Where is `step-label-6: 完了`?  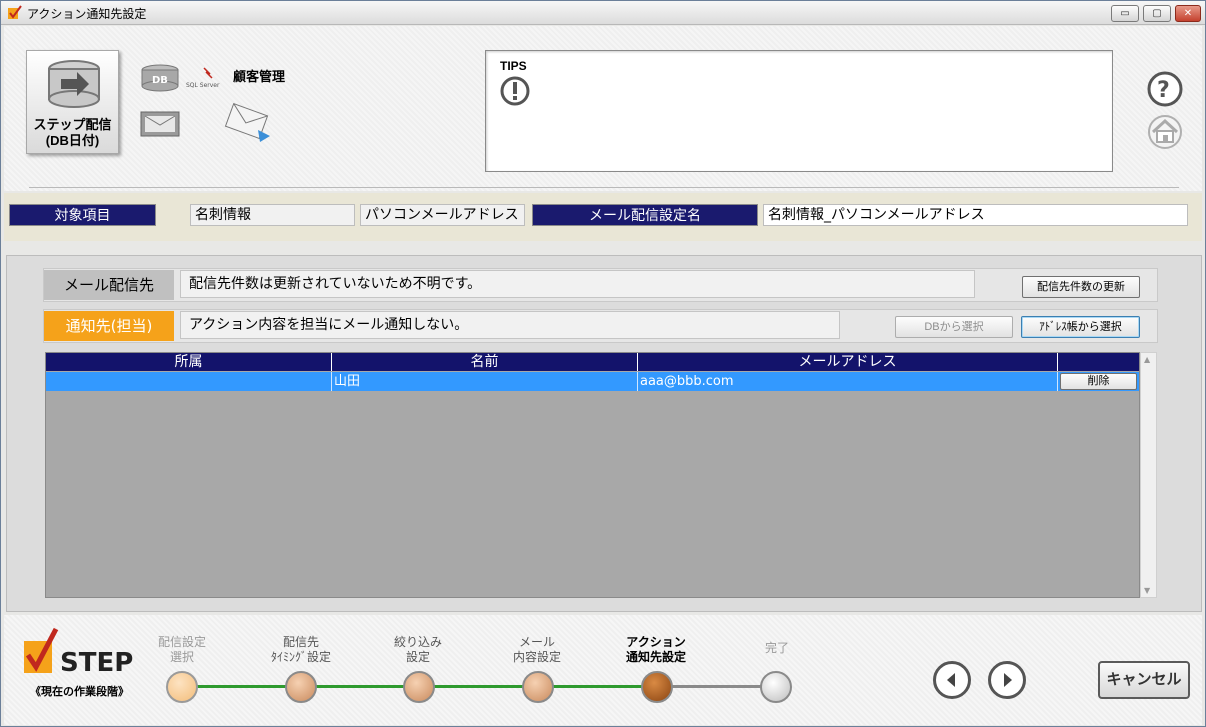 step-label-6: 完了 is located at coordinates (777, 648).